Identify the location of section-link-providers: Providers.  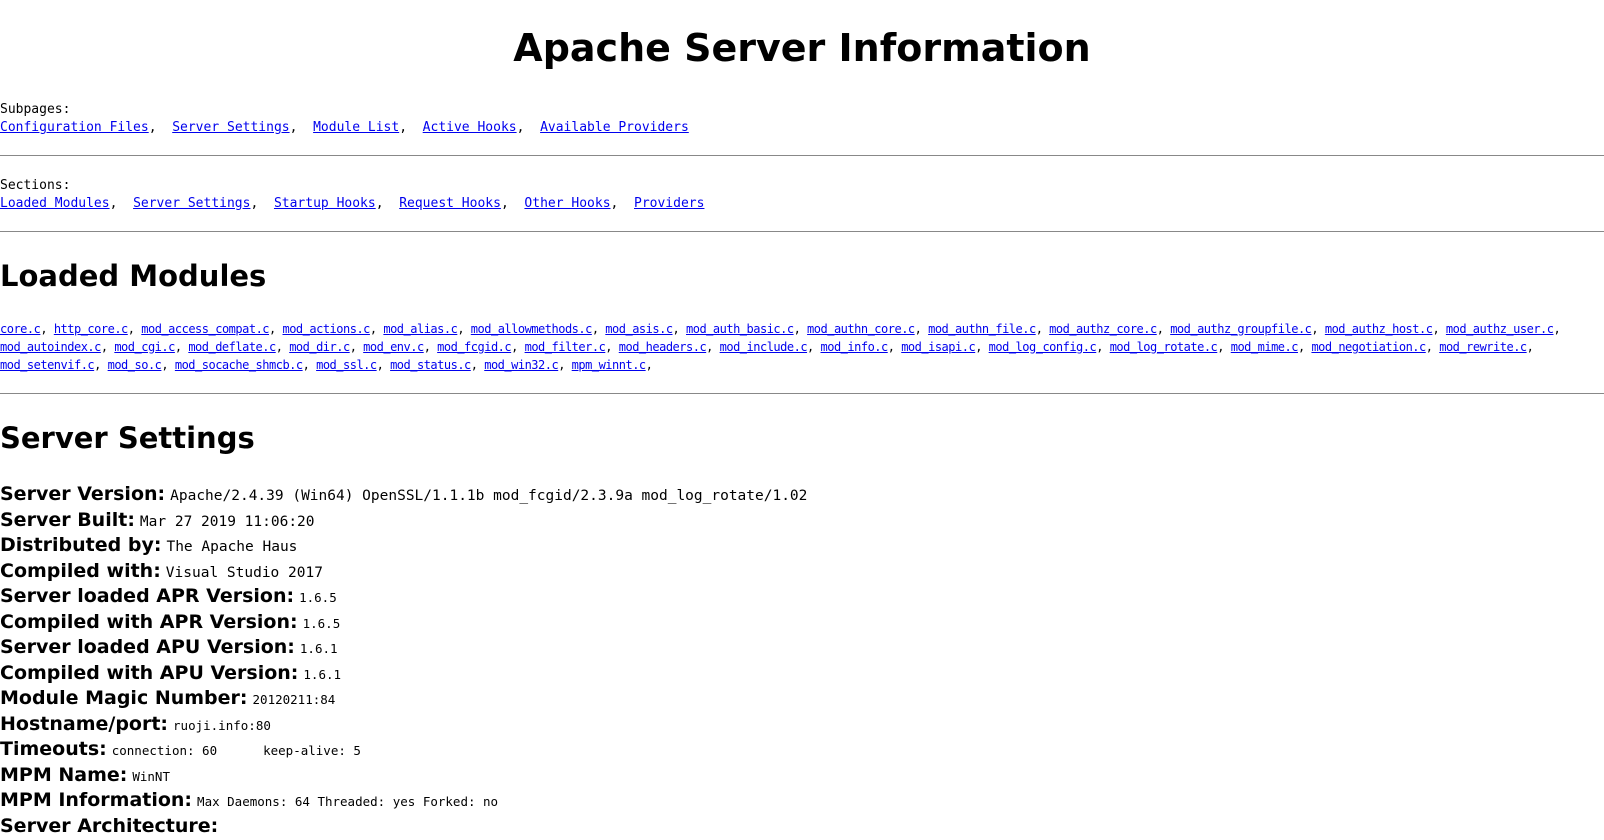
(669, 203).